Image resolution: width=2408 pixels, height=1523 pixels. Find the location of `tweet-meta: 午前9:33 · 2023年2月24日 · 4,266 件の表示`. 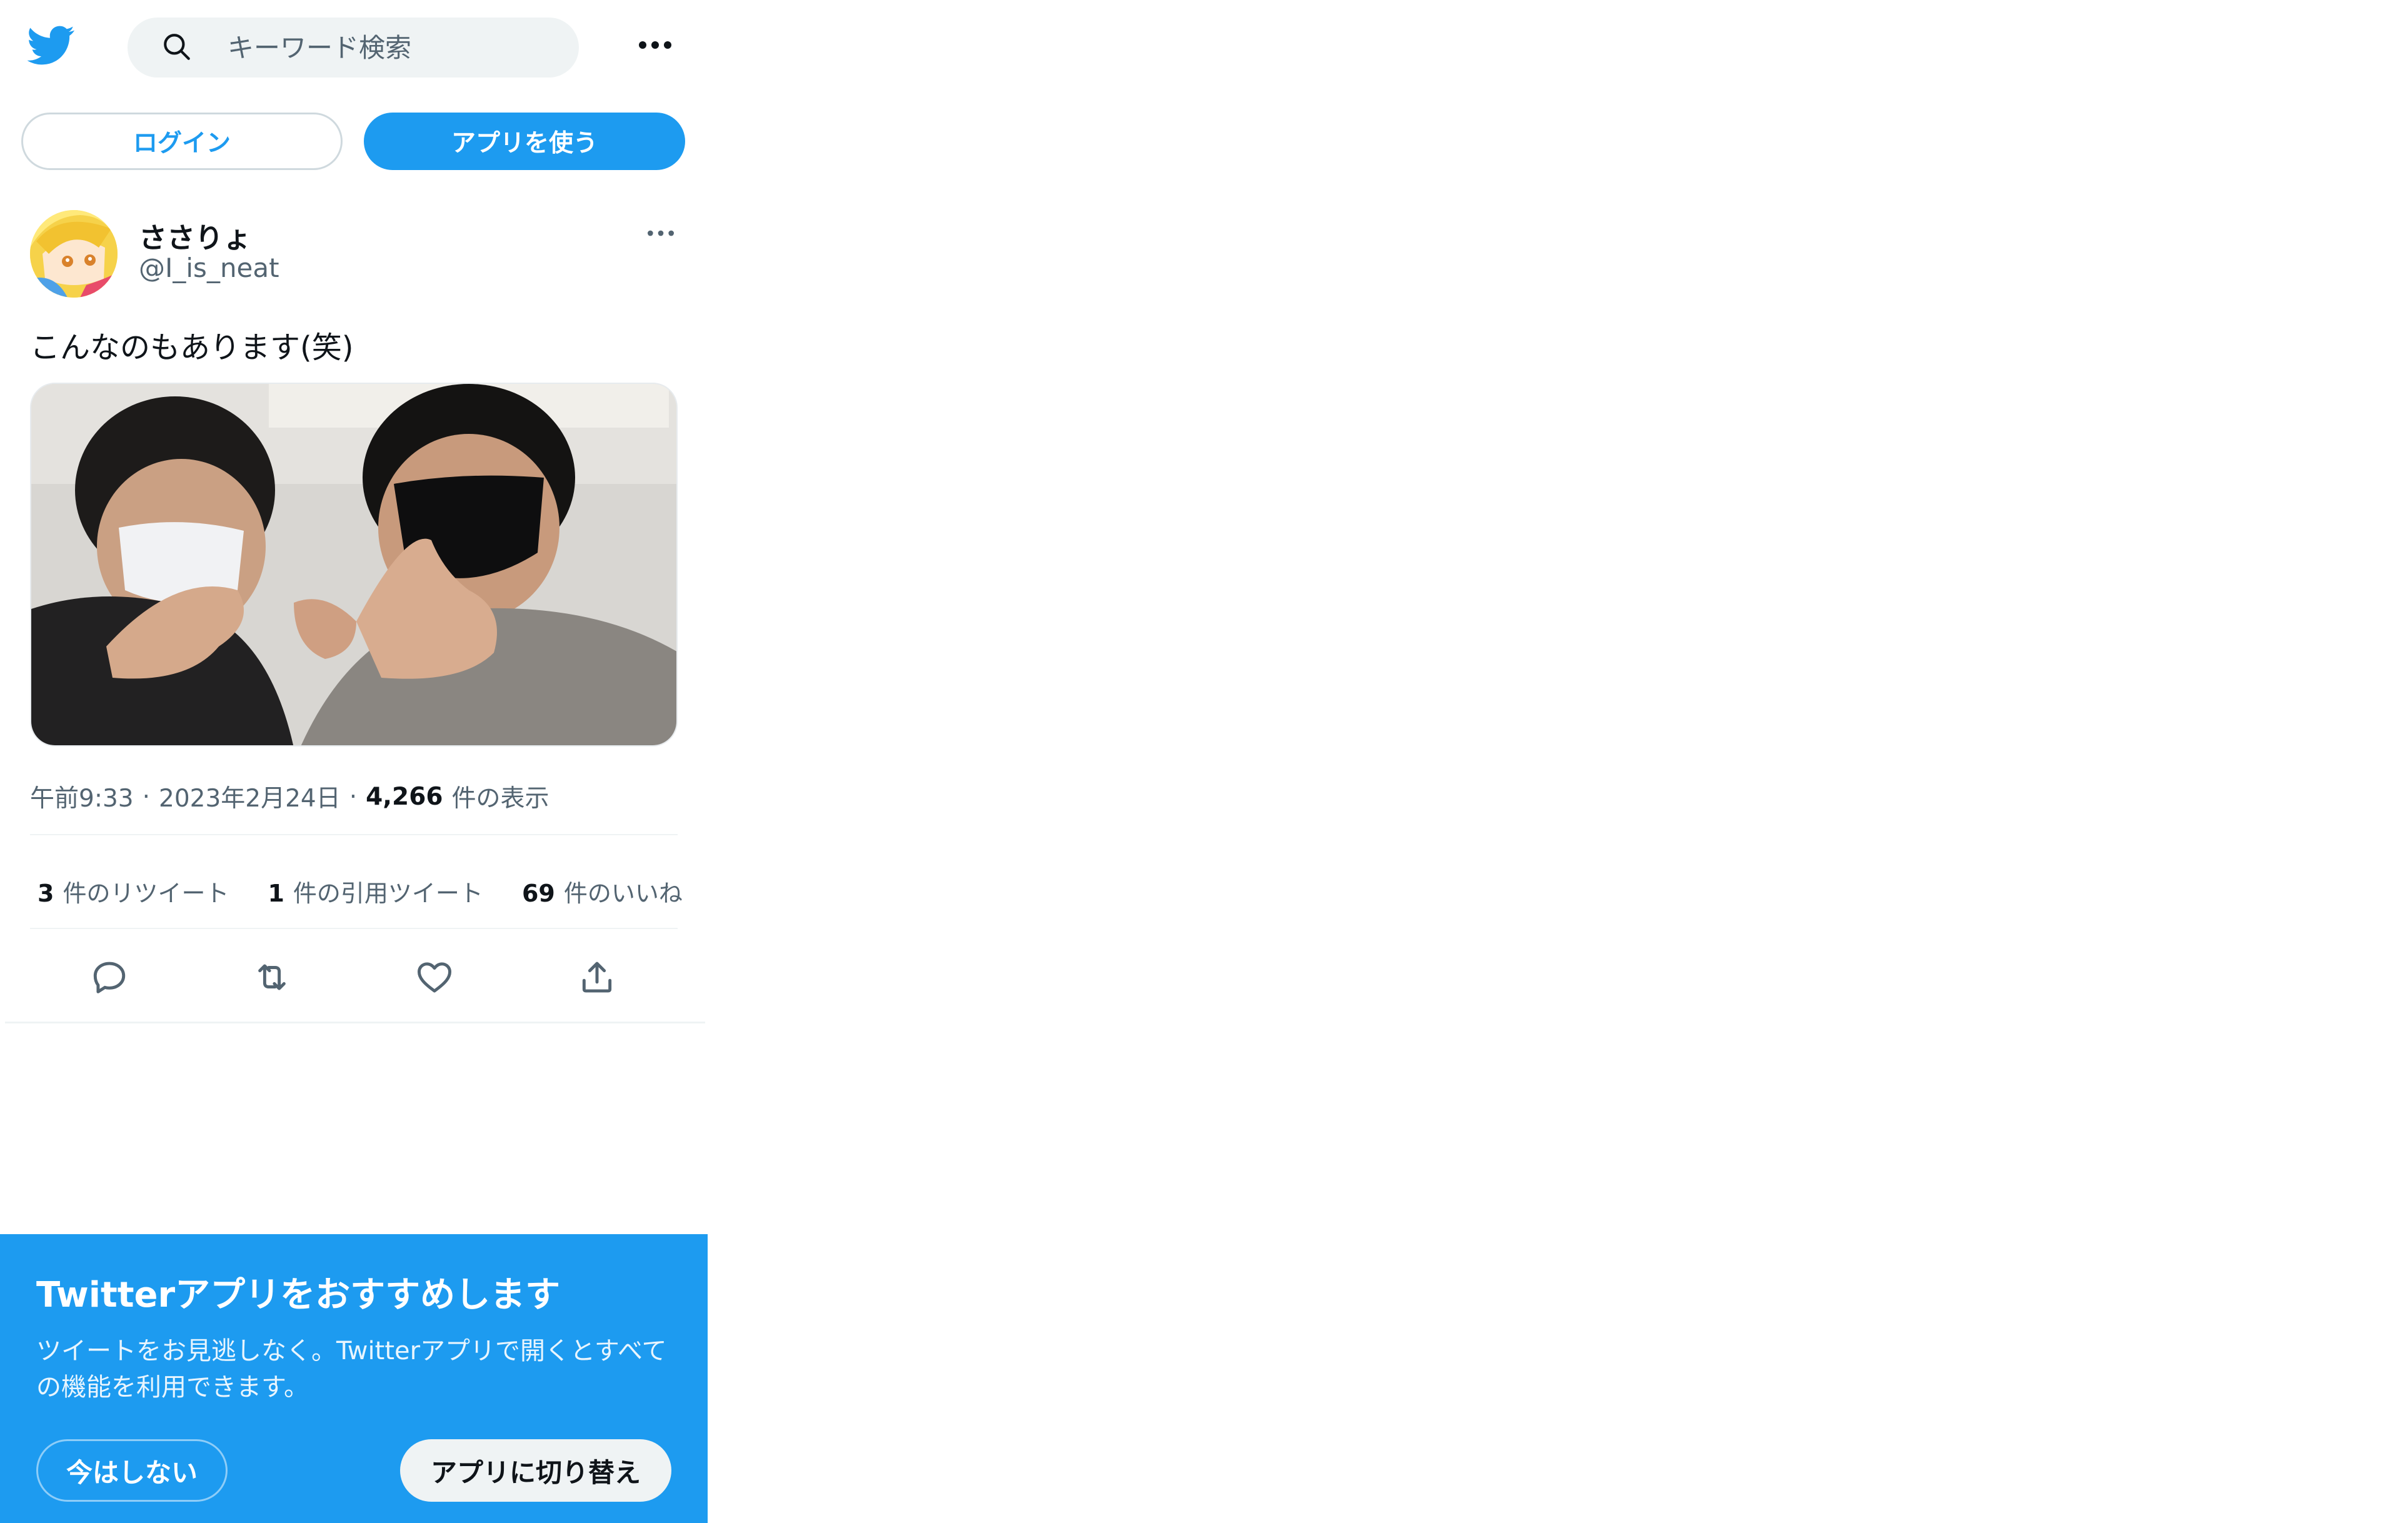

tweet-meta: 午前9:33 · 2023年2月24日 · 4,266 件の表示 is located at coordinates (289, 796).